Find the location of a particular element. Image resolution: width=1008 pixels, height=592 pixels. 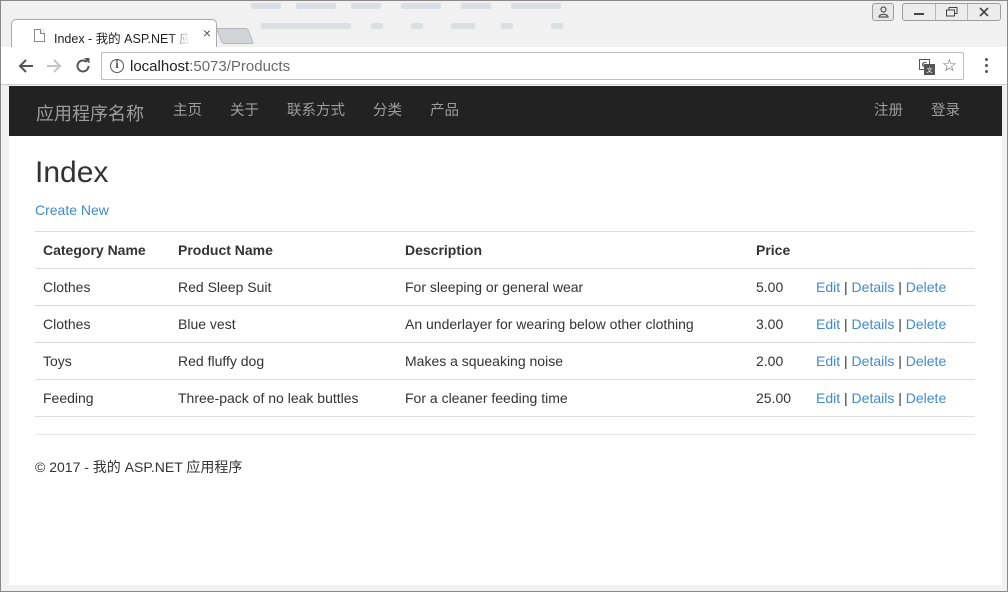

register-link: 注册 is located at coordinates (888, 111).